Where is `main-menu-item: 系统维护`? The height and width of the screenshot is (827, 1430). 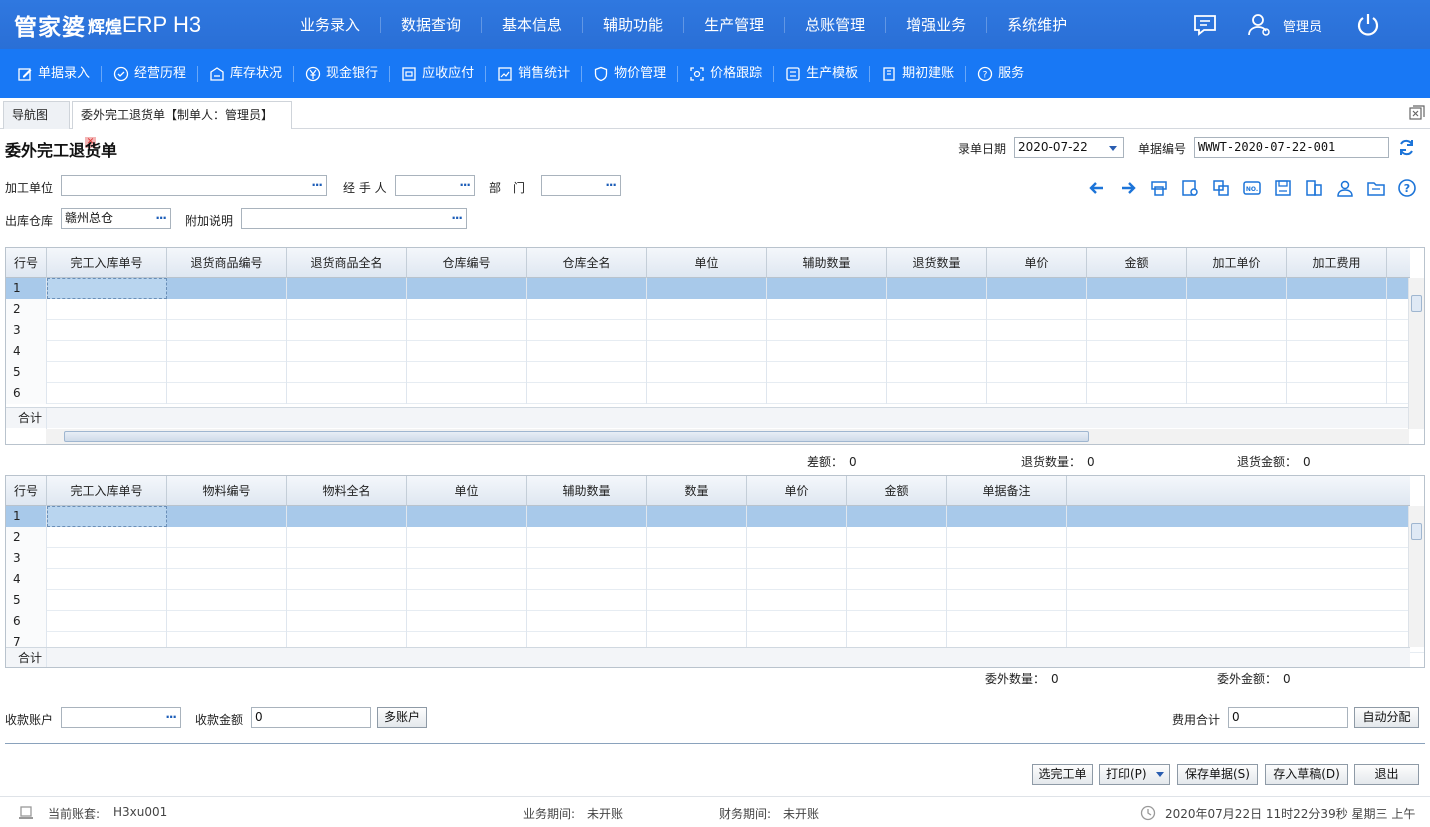
main-menu-item: 系统维护 is located at coordinates (1037, 25).